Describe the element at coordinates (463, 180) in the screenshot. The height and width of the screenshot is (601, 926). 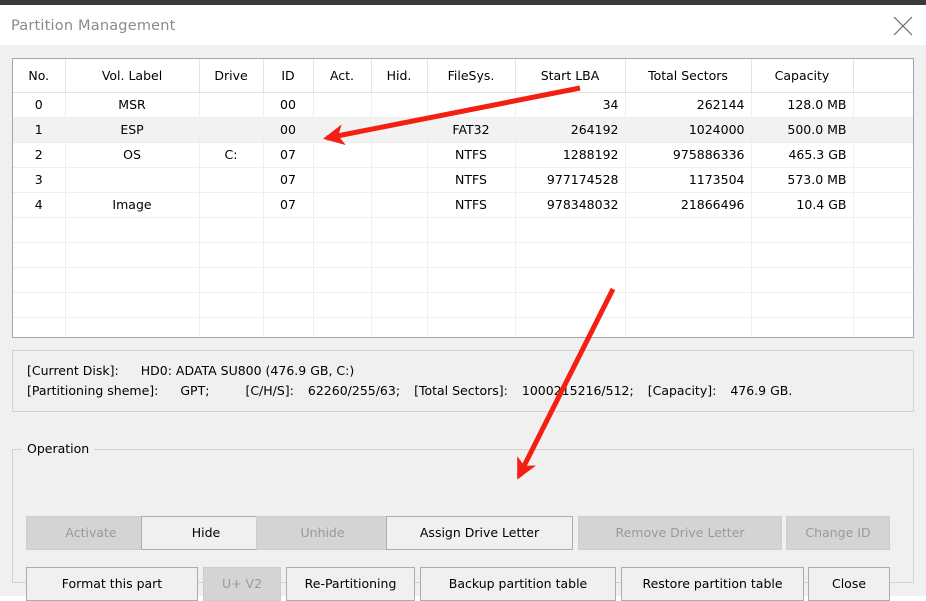
I see `table-row: 3 07 NTFS 977174528 1173504 573.0 MB` at that location.